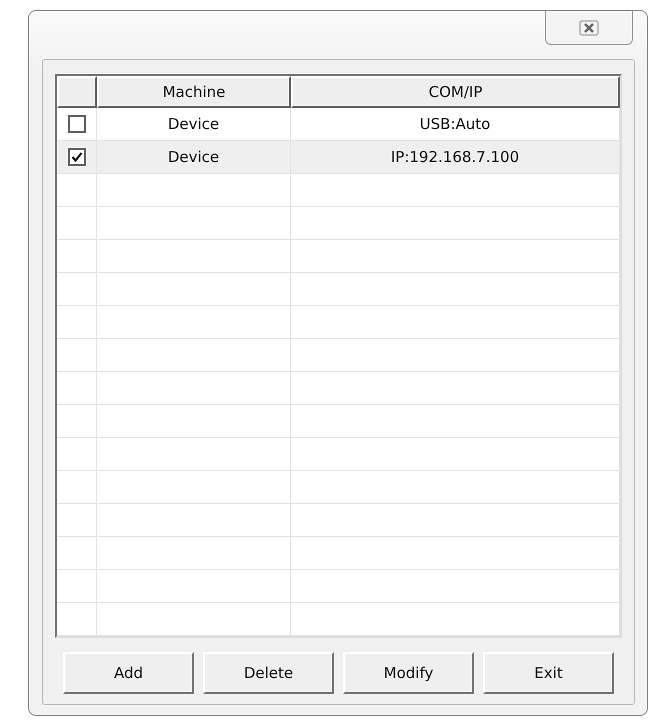  Describe the element at coordinates (455, 157) in the screenshot. I see `table-cell: IP:192.168.7.100` at that location.